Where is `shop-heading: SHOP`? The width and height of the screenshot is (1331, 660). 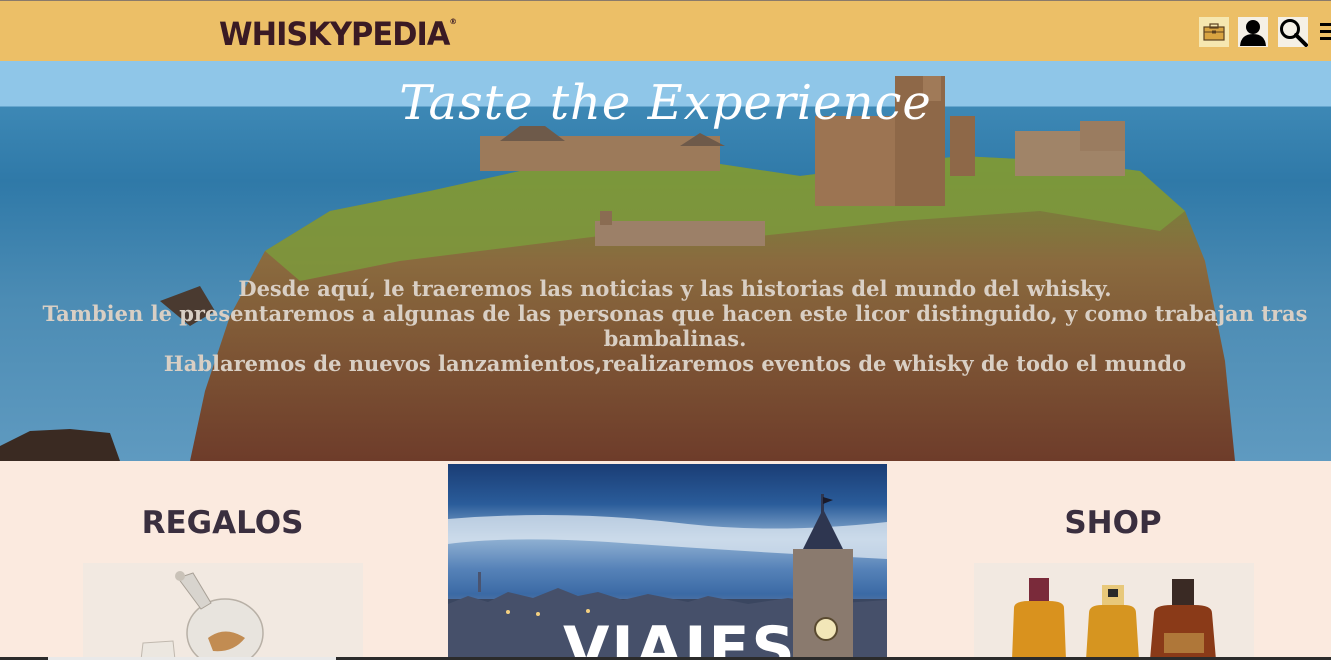 shop-heading: SHOP is located at coordinates (1113, 523).